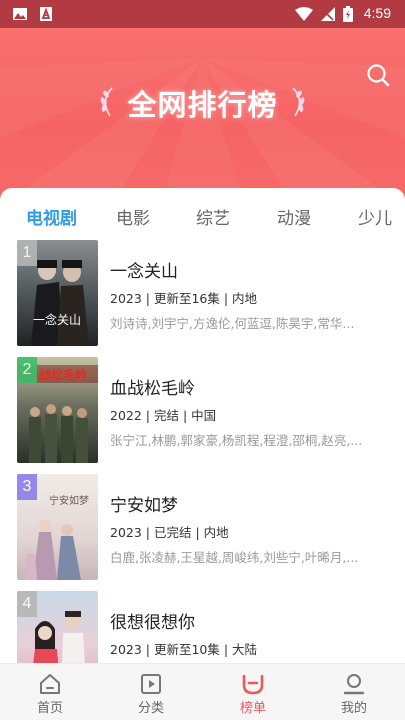  What do you see at coordinates (202, 691) in the screenshot?
I see `bottom-navigation: 首页 分类 榜单 我的` at bounding box center [202, 691].